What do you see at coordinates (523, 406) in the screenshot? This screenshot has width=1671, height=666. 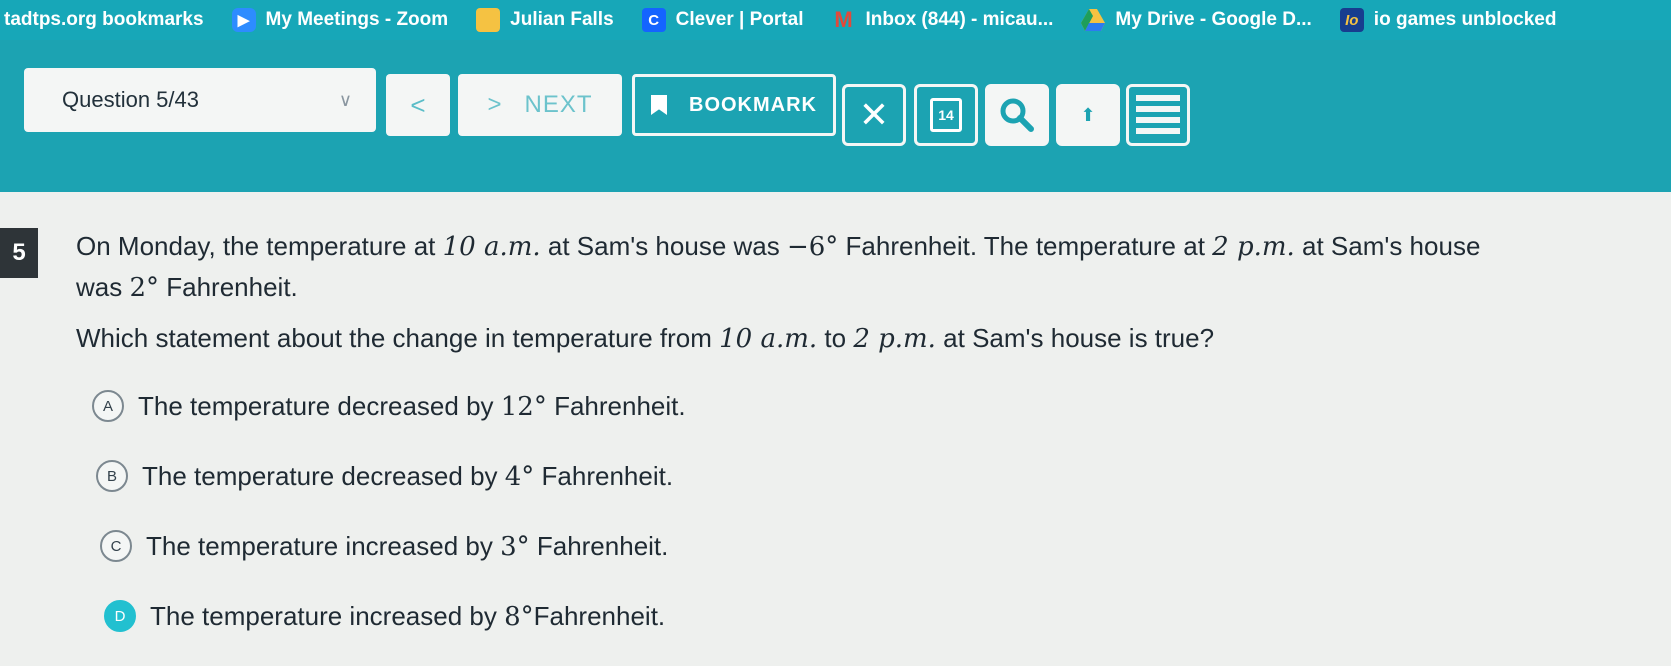 I see `choice-value: 12°` at bounding box center [523, 406].